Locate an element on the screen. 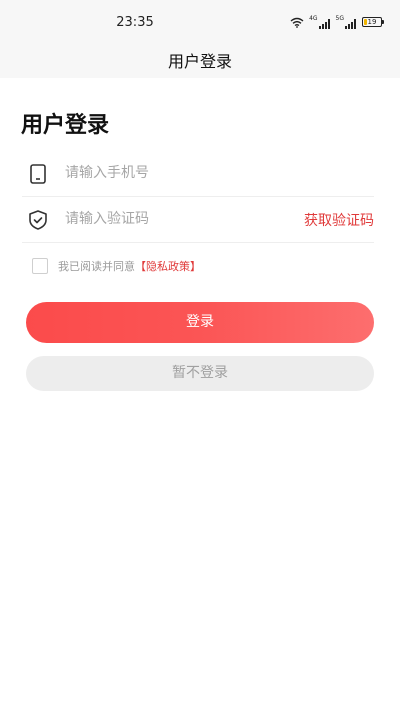 The width and height of the screenshot is (400, 711). signal-2: 5G is located at coordinates (346, 22).